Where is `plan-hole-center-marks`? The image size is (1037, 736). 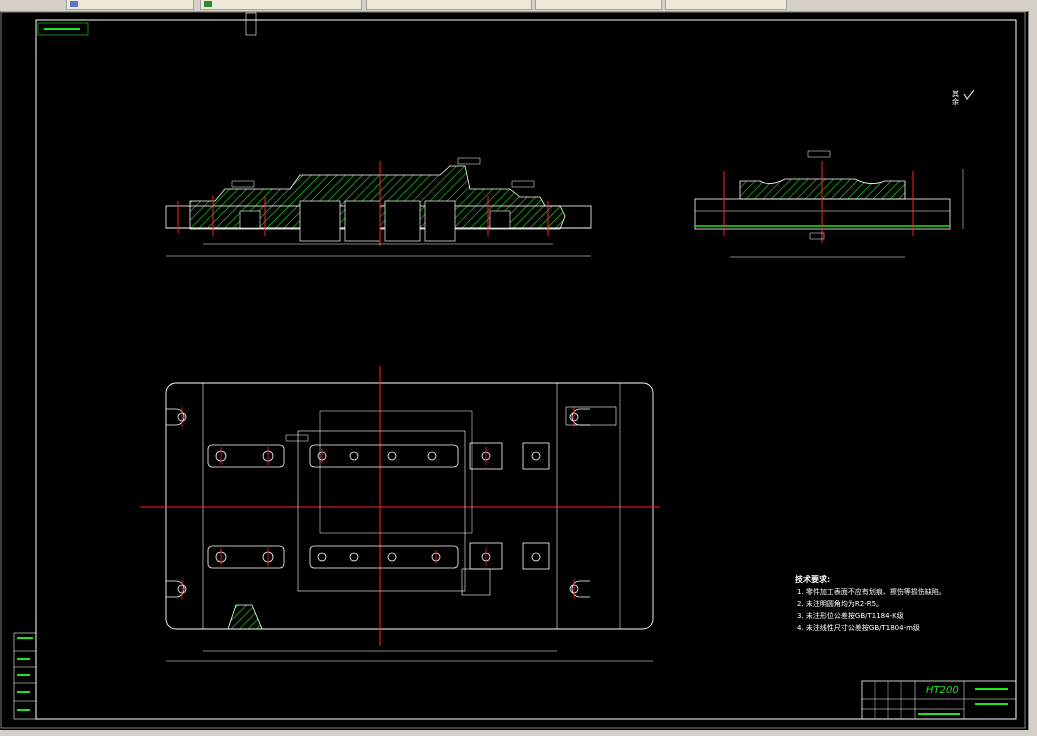
plan-hole-center-marks is located at coordinates (378, 503).